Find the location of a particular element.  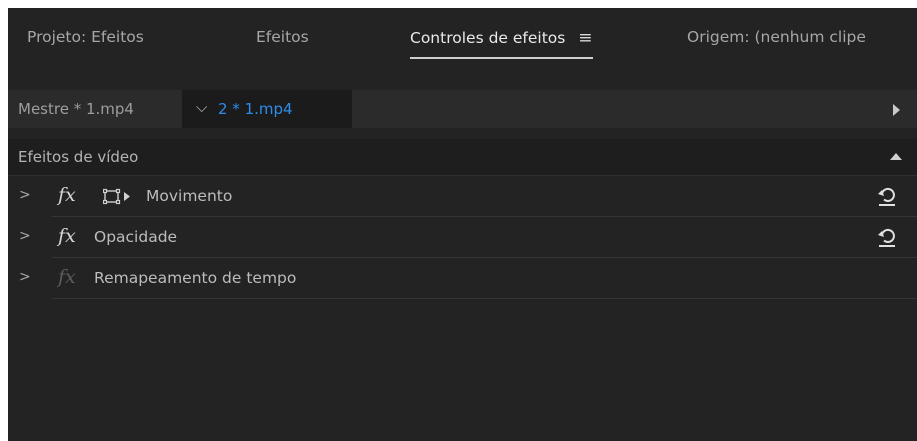

effect-row-remapeamento-de-tempo: > fx Remapeamento de tempo is located at coordinates (462, 278).